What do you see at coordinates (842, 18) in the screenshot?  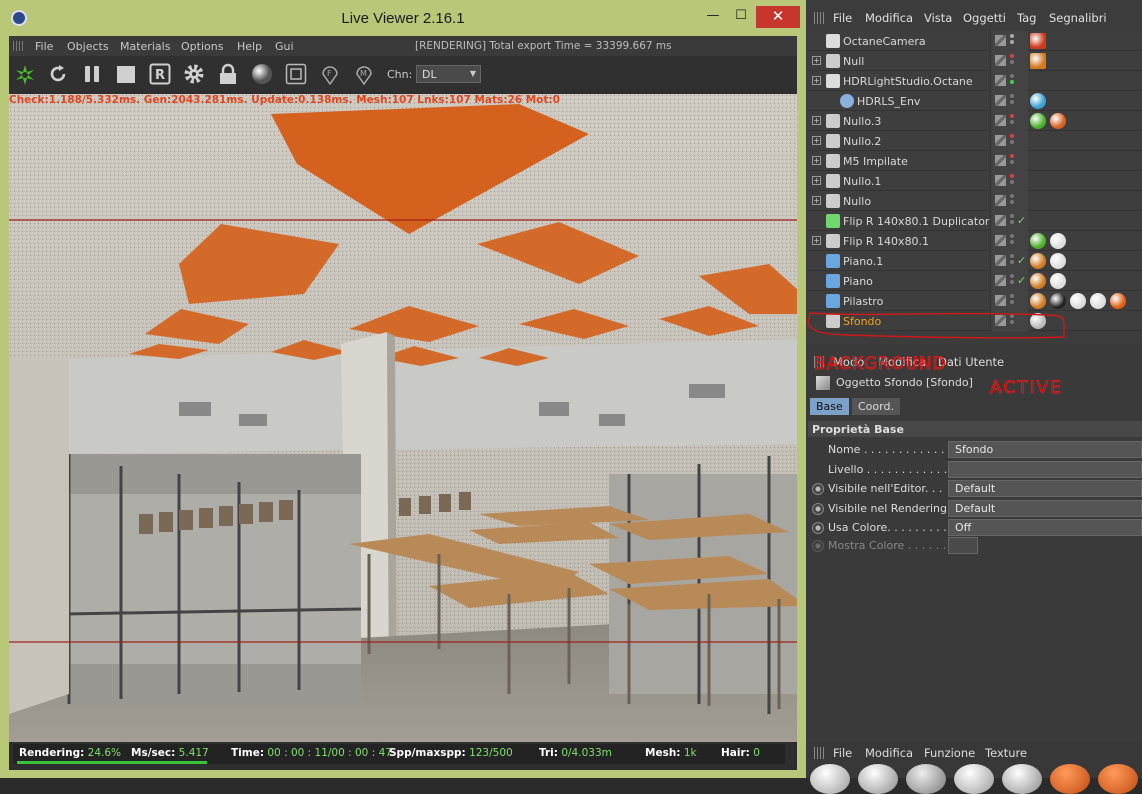 I see `om-menu-file: File` at bounding box center [842, 18].